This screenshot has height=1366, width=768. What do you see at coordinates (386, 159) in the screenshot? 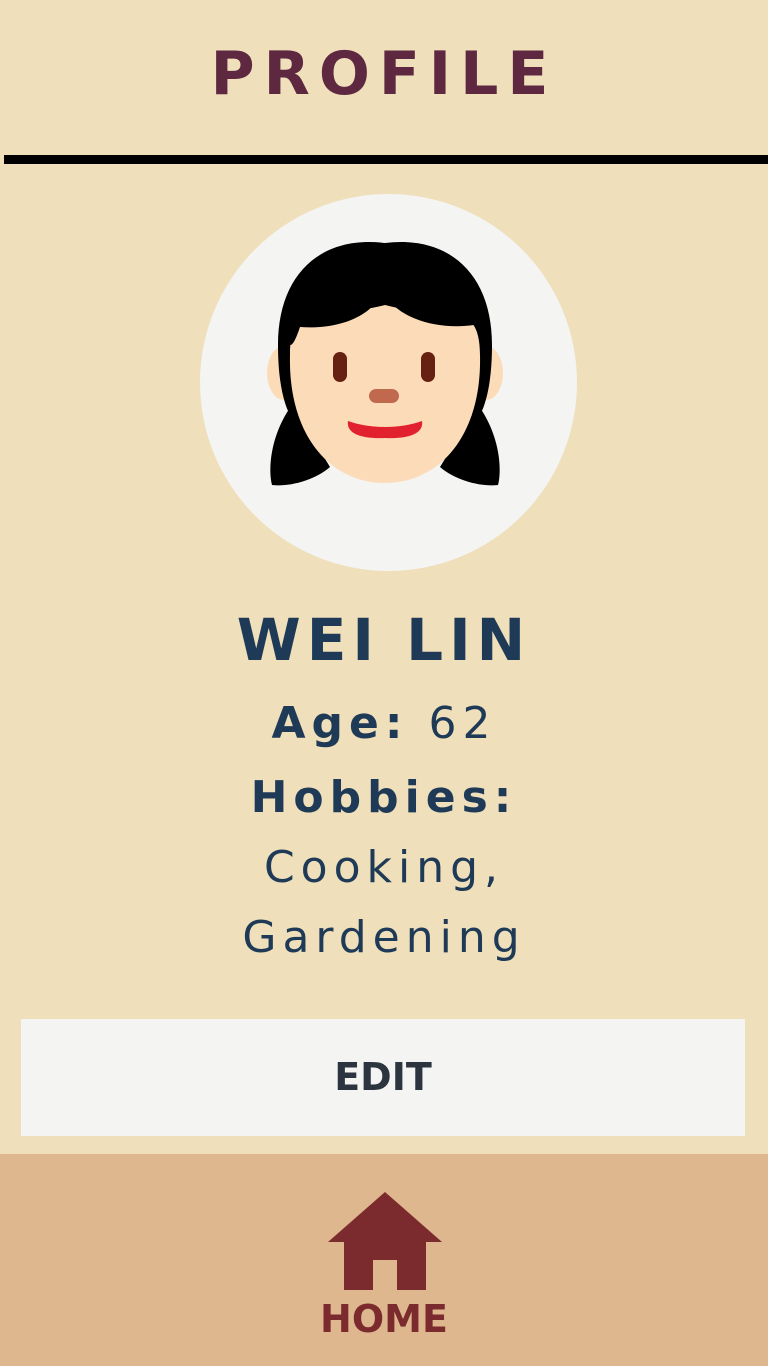
I see `header-divider` at bounding box center [386, 159].